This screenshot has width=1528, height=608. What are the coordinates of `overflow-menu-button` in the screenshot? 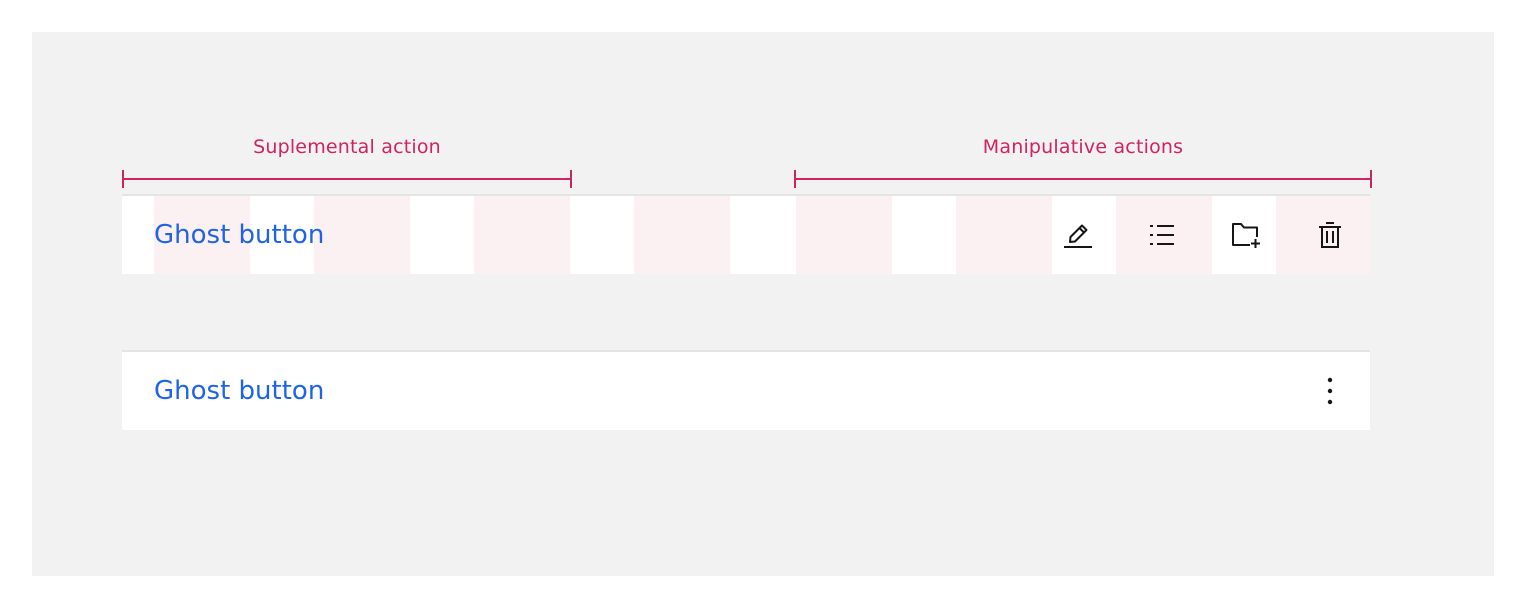 It's located at (1330, 391).